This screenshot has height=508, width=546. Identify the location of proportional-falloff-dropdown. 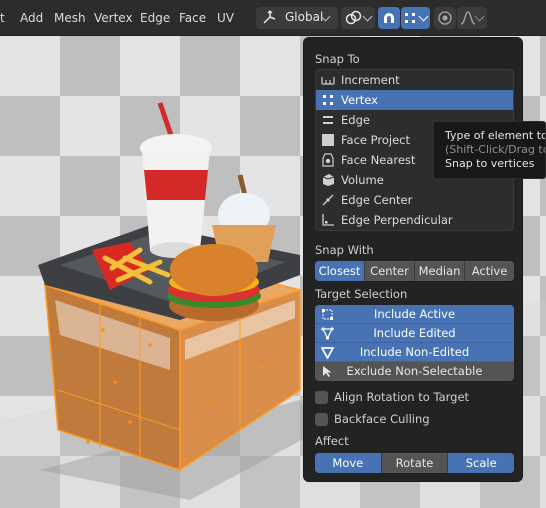
(472, 18).